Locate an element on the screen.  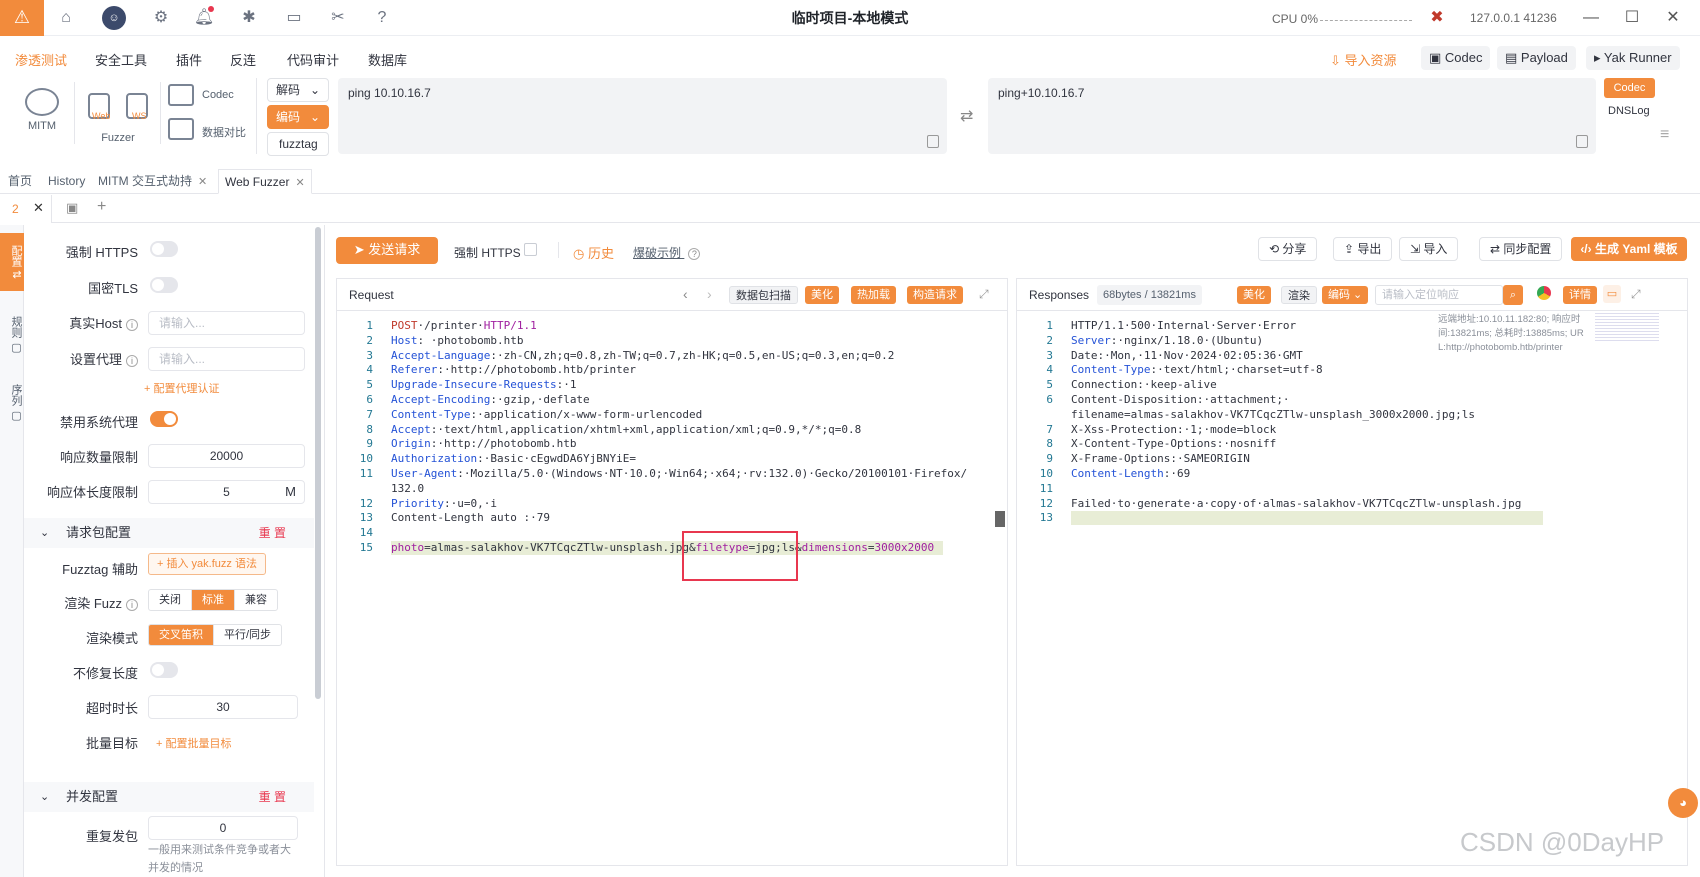
vnav-rules: 规则 ▢ is located at coordinates (12, 335).